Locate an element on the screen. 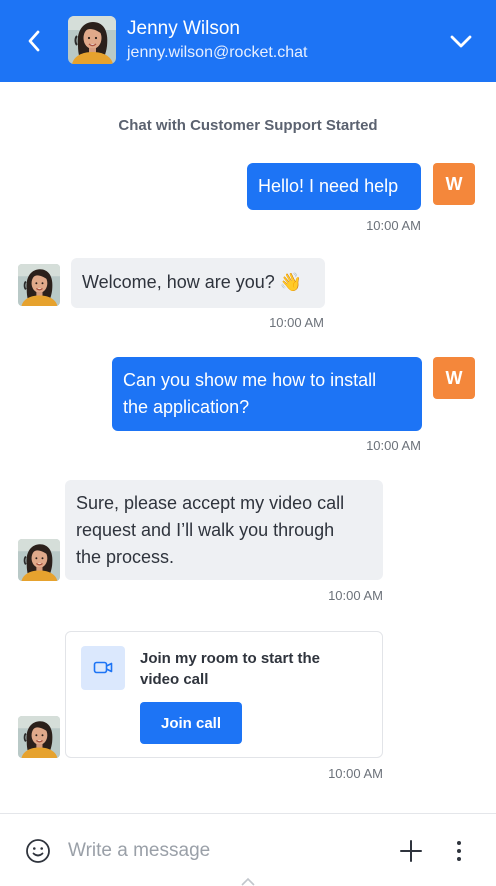 This screenshot has width=496, height=886. video-camera-icon is located at coordinates (103, 668).